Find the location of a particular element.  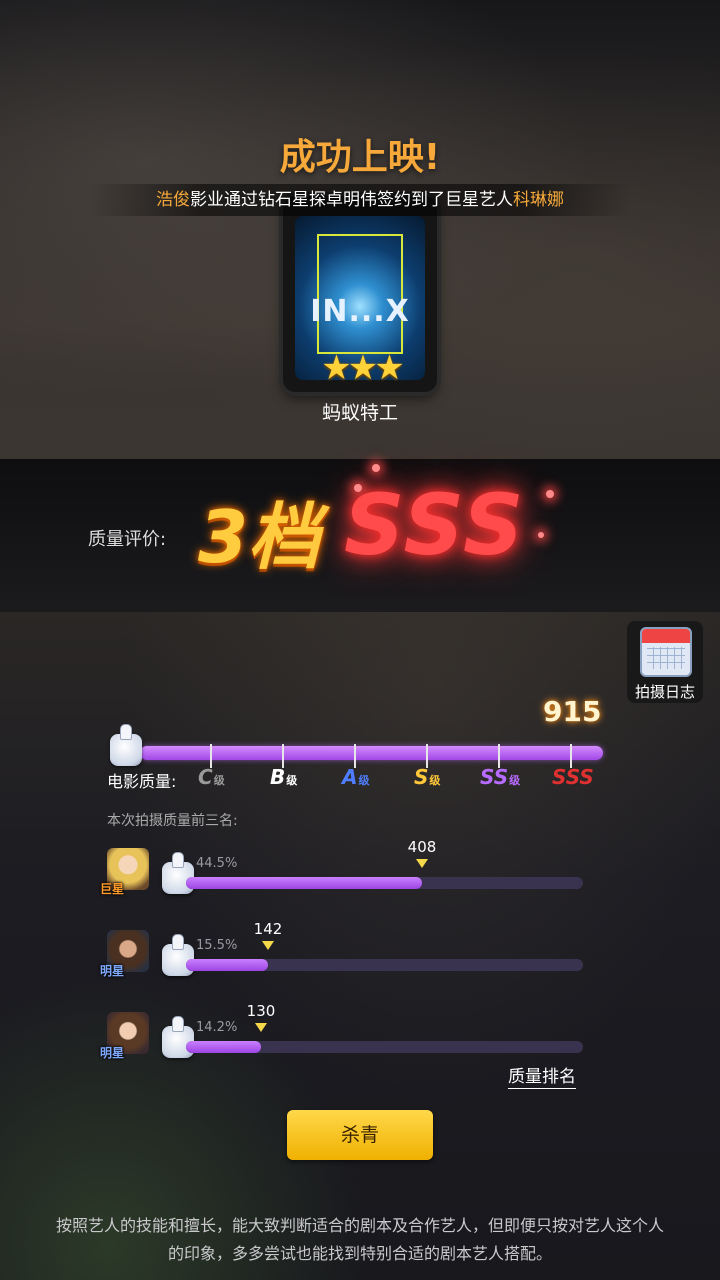

calendar-icon is located at coordinates (666, 652).